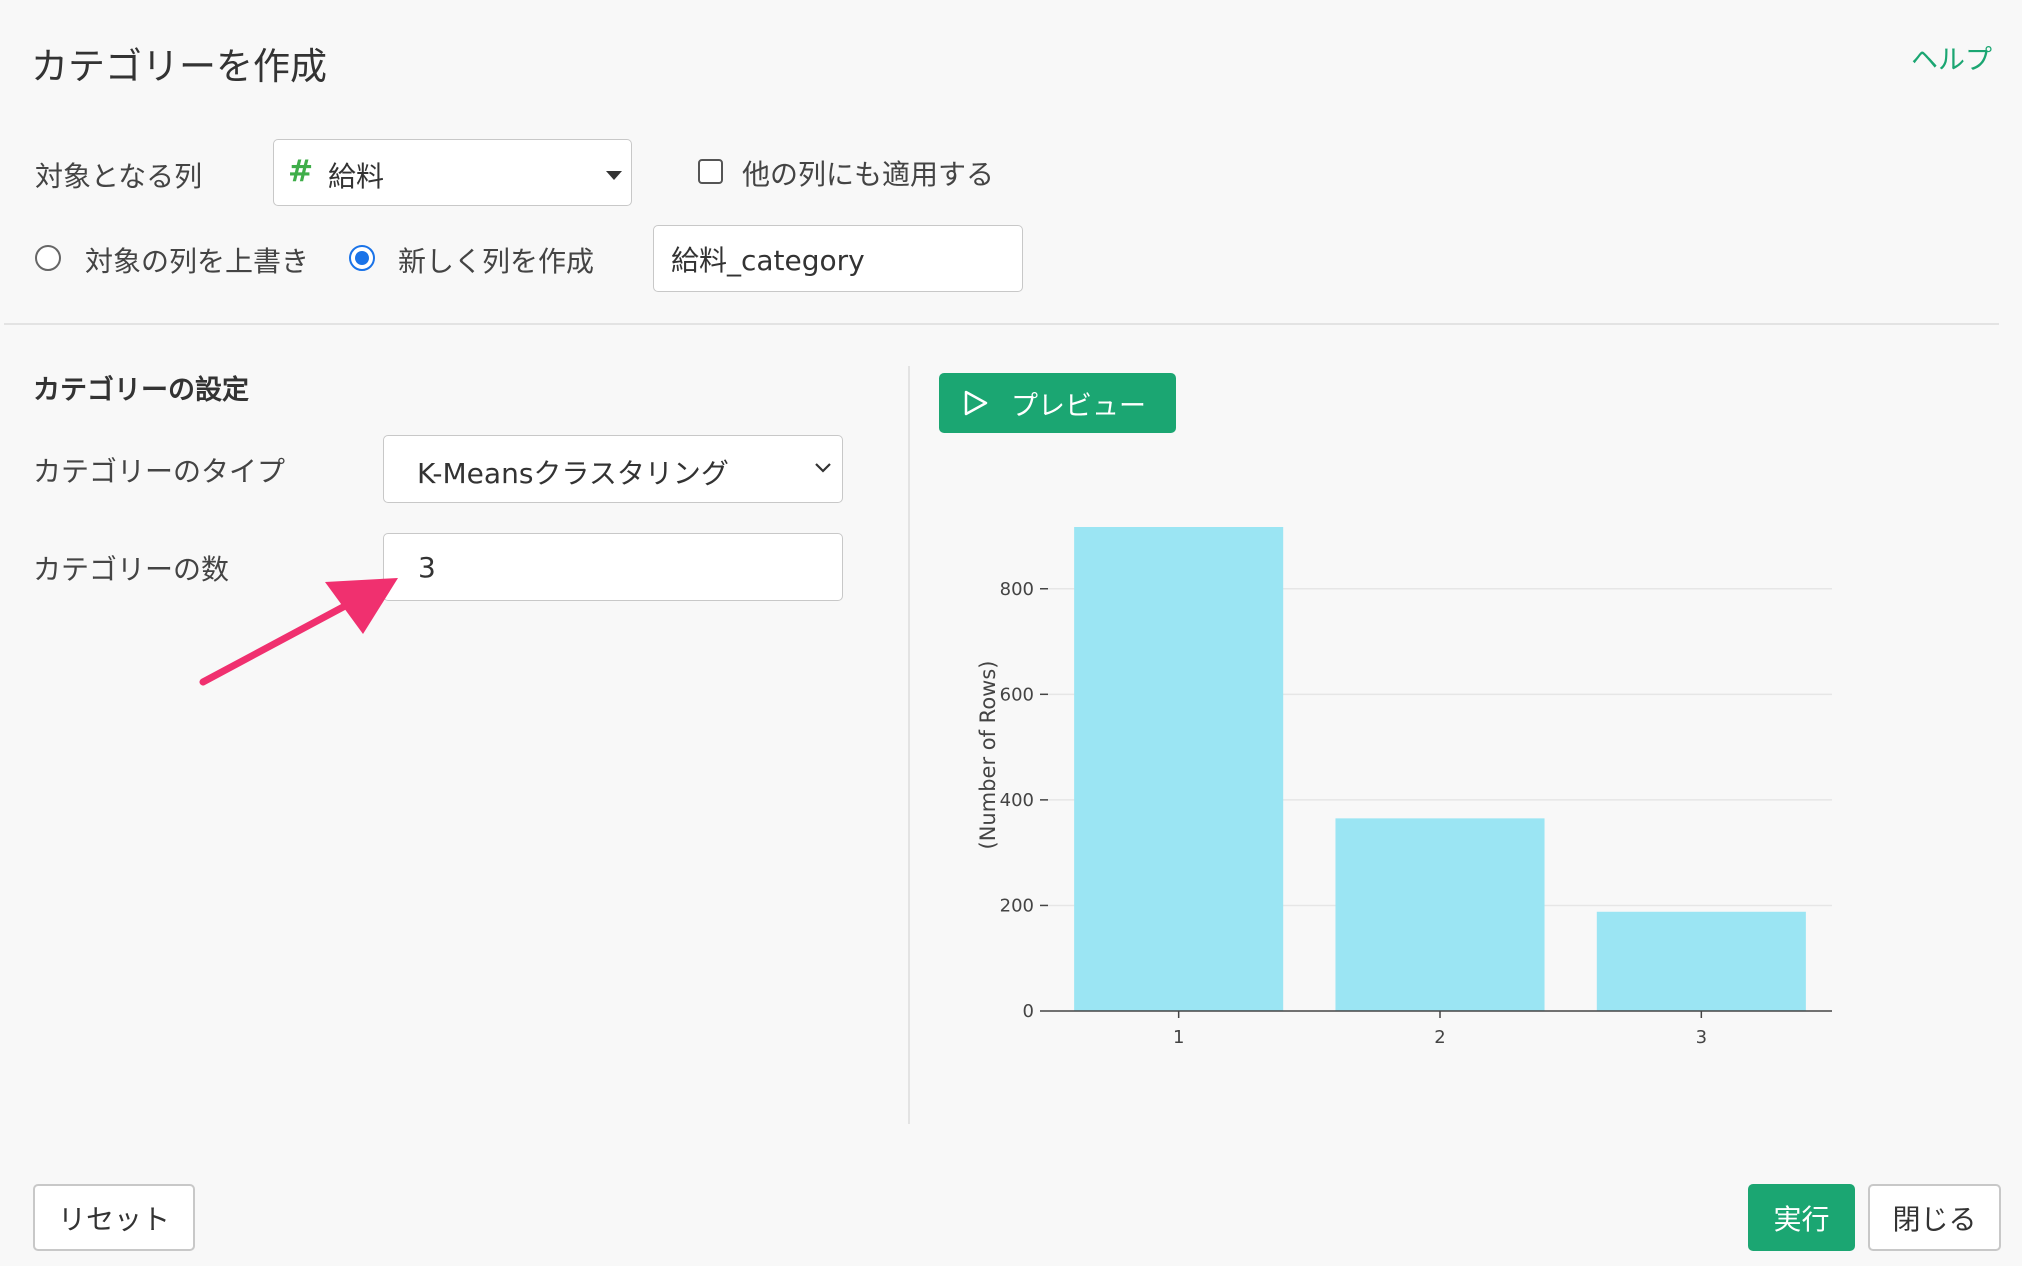 This screenshot has height=1266, width=2022. What do you see at coordinates (1439, 1037) in the screenshot?
I see `x-tick-label: 2` at bounding box center [1439, 1037].